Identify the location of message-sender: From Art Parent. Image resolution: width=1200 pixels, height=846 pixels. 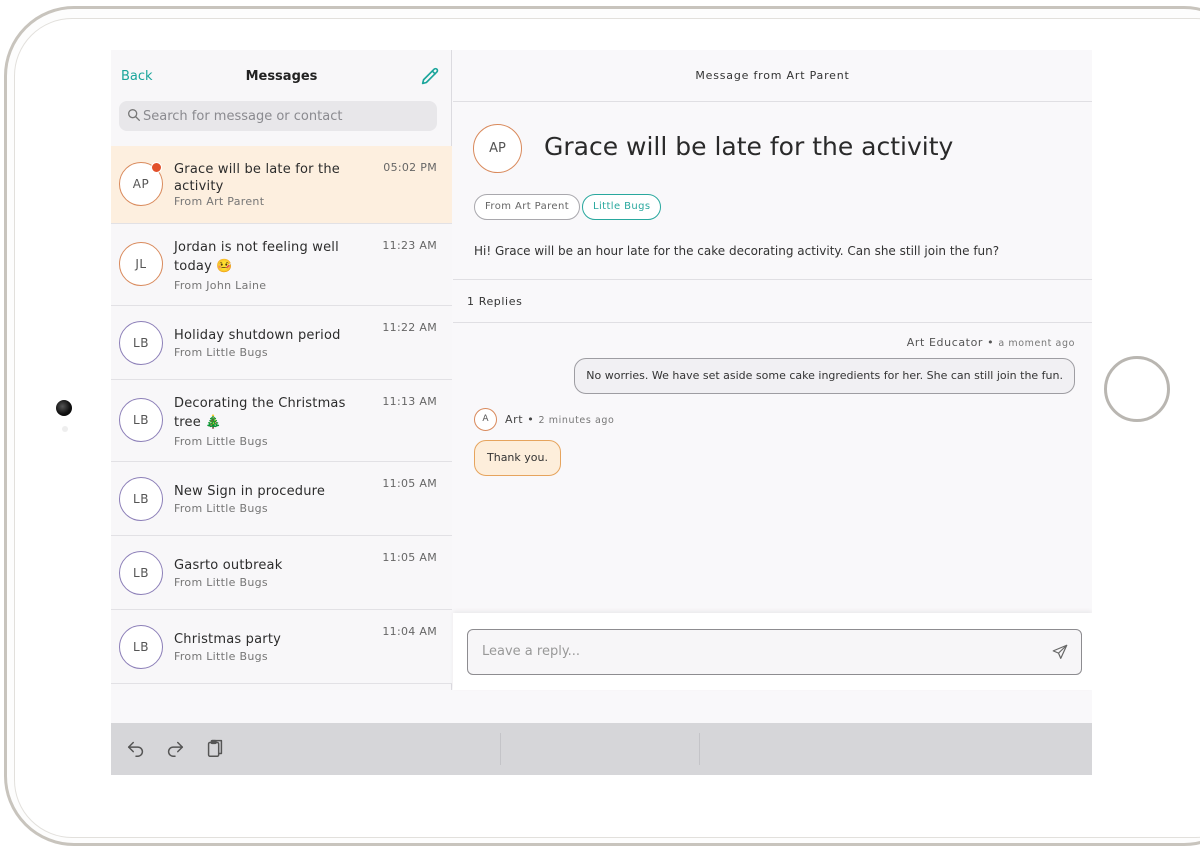
(219, 201).